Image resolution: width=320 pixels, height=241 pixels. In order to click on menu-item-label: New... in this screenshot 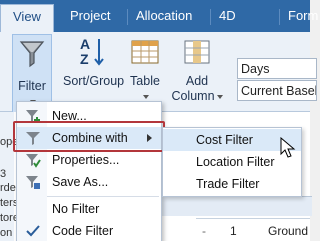, I will do `click(69, 116)`.